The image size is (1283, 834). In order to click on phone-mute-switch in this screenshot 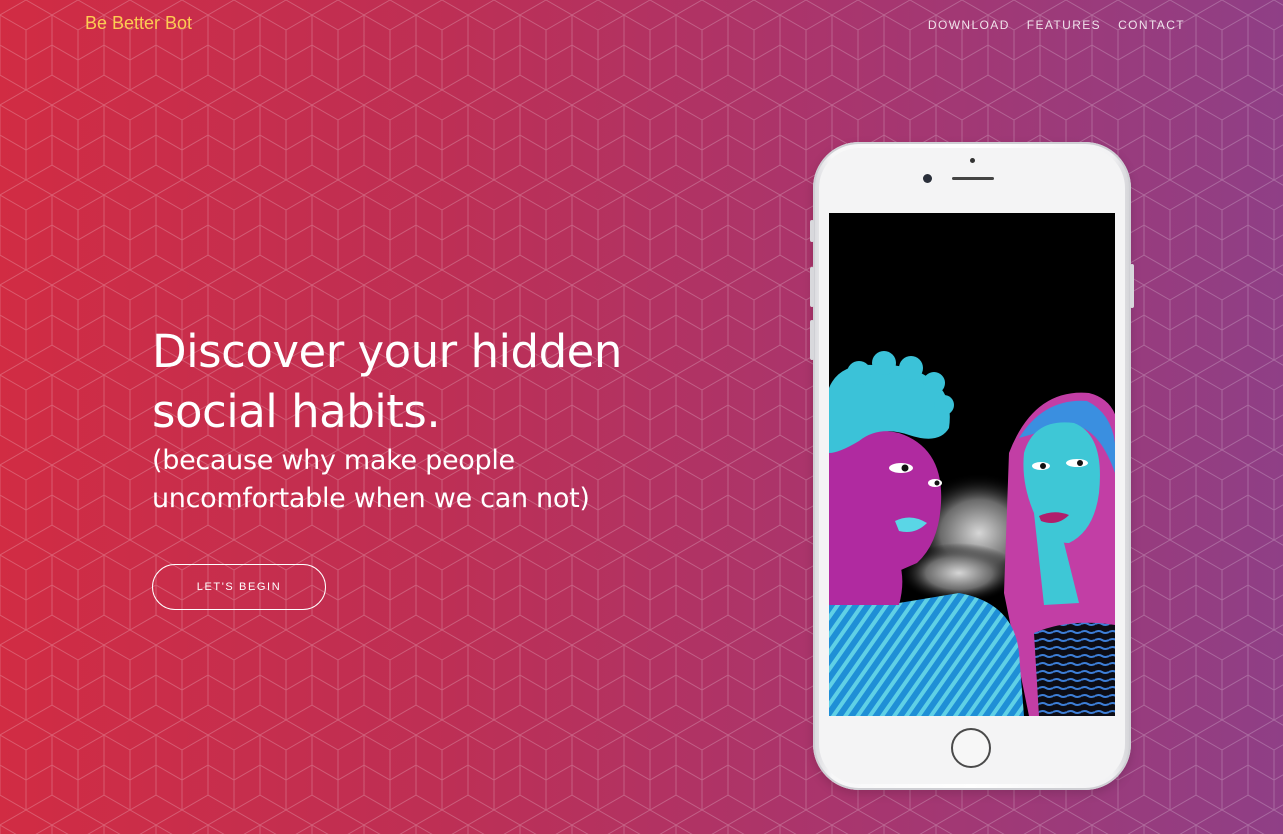, I will do `click(812, 231)`.